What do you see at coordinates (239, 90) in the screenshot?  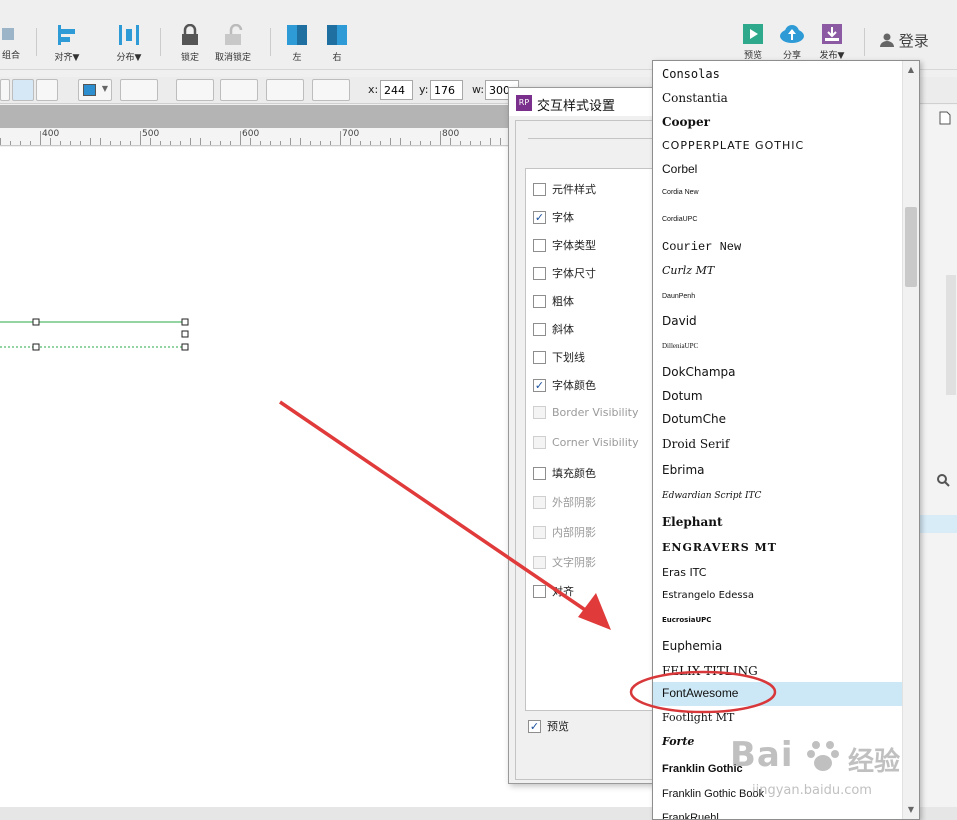 I see `line-width-picker` at bounding box center [239, 90].